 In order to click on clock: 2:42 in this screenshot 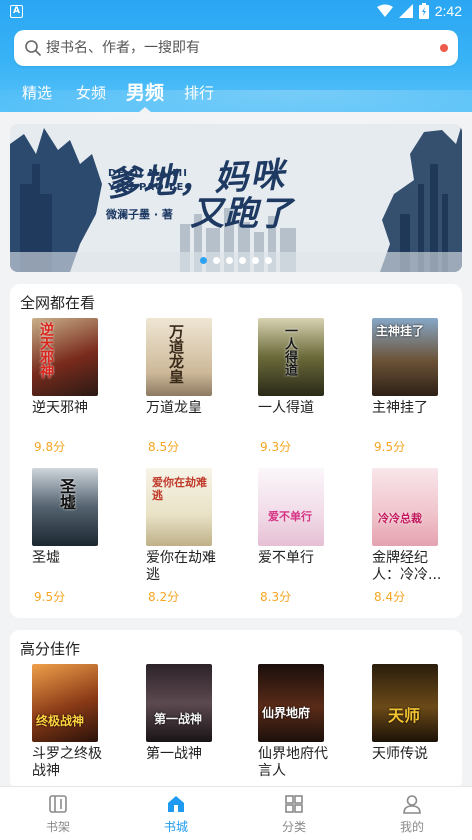, I will do `click(448, 11)`.